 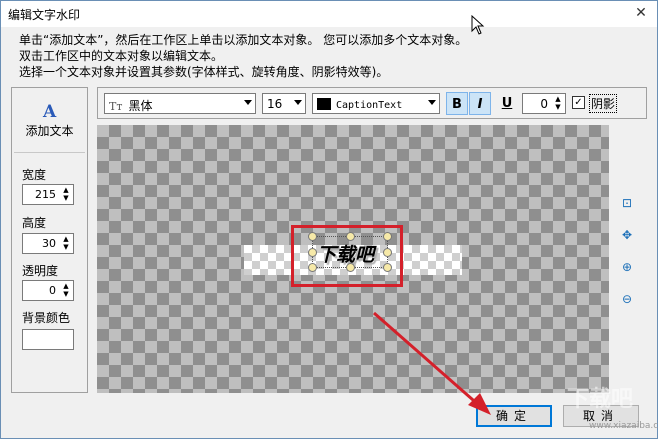 What do you see at coordinates (204, 72) in the screenshot?
I see `instruction-line: 选择一个文本对象并设置其参数(字体样式、旋转角度、阴影特效等)。` at bounding box center [204, 72].